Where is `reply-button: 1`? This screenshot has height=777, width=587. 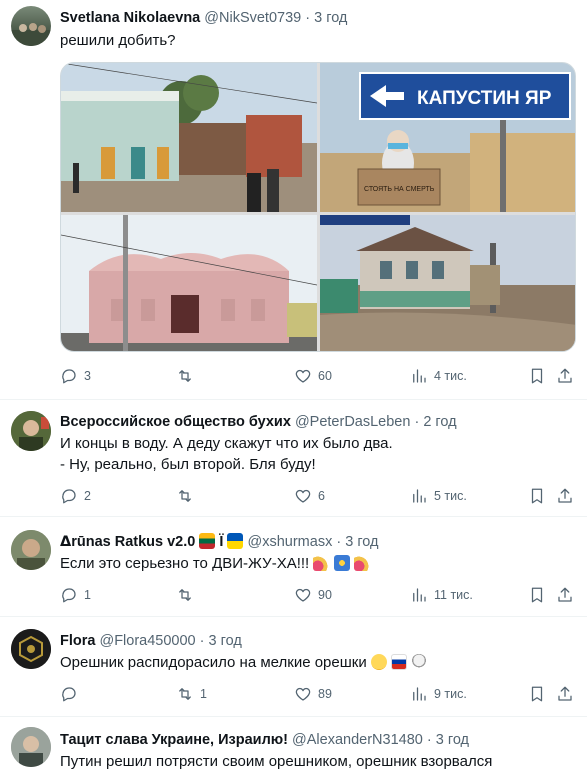
reply-button: 1 is located at coordinates (75, 595).